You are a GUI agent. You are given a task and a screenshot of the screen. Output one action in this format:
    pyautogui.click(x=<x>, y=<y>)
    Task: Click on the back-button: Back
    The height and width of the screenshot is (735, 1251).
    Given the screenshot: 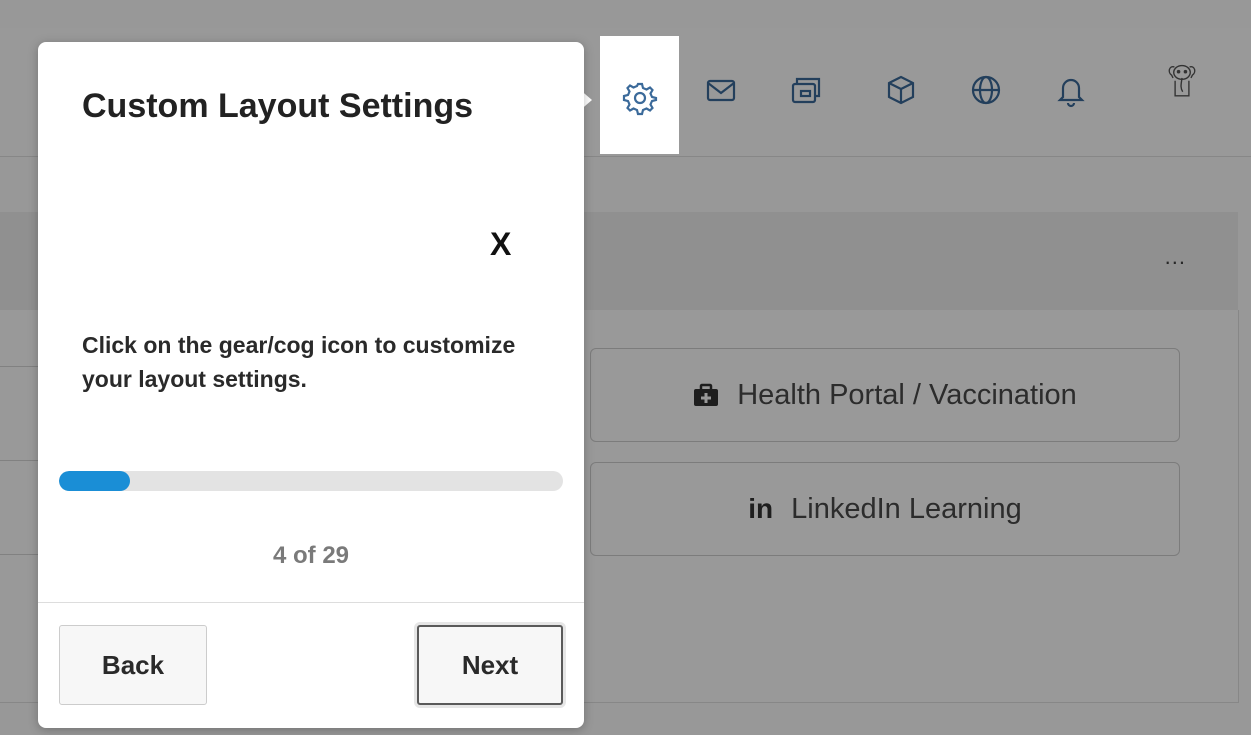 What is the action you would take?
    pyautogui.click(x=133, y=665)
    